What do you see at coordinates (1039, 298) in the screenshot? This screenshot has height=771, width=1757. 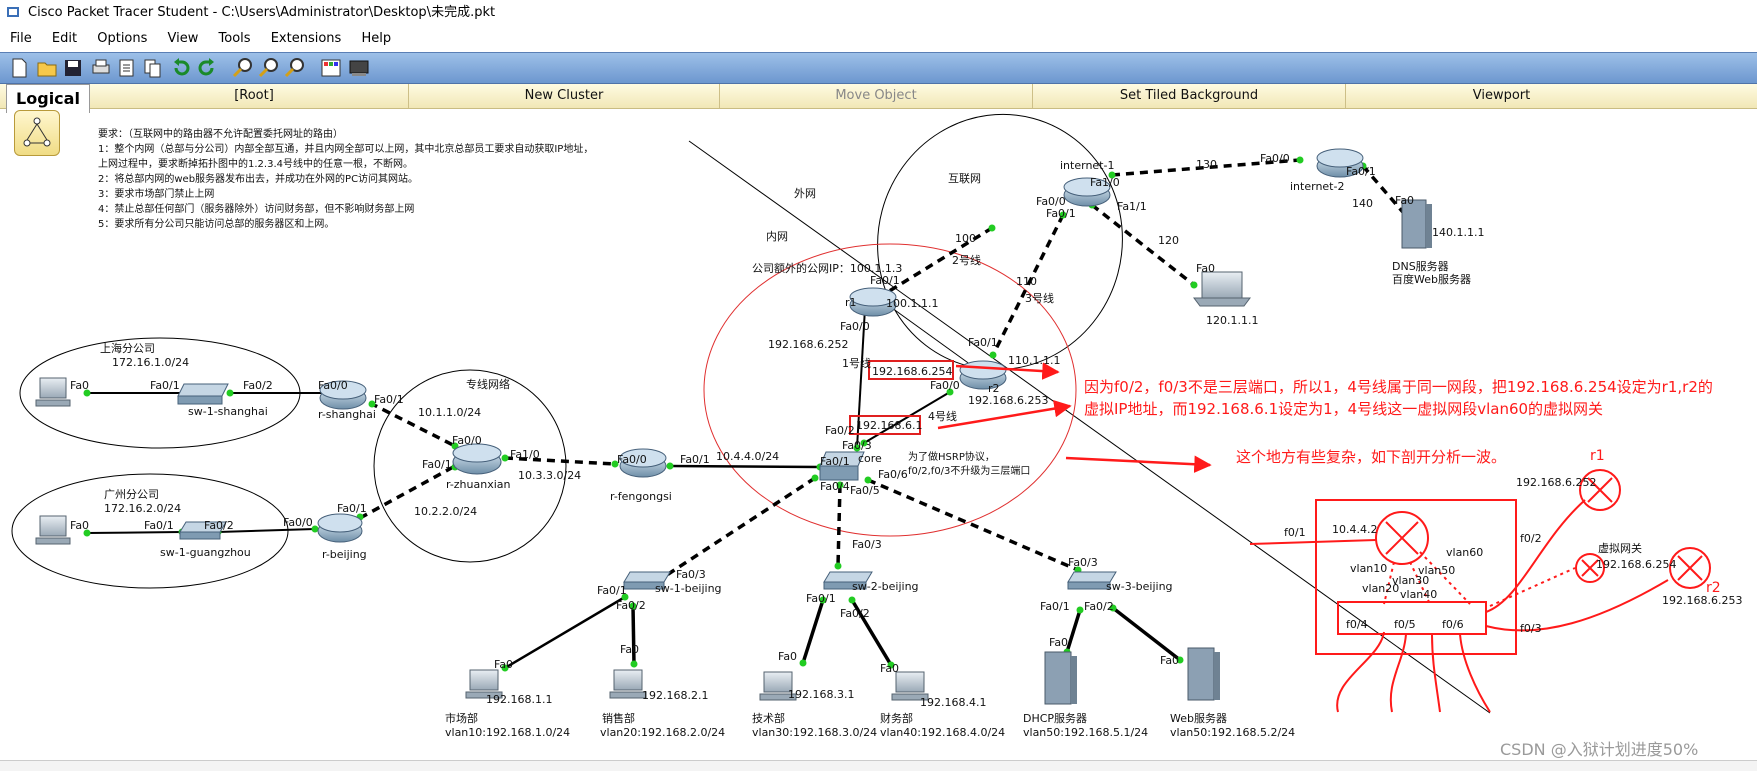 I see `line-3-label: 3号线` at bounding box center [1039, 298].